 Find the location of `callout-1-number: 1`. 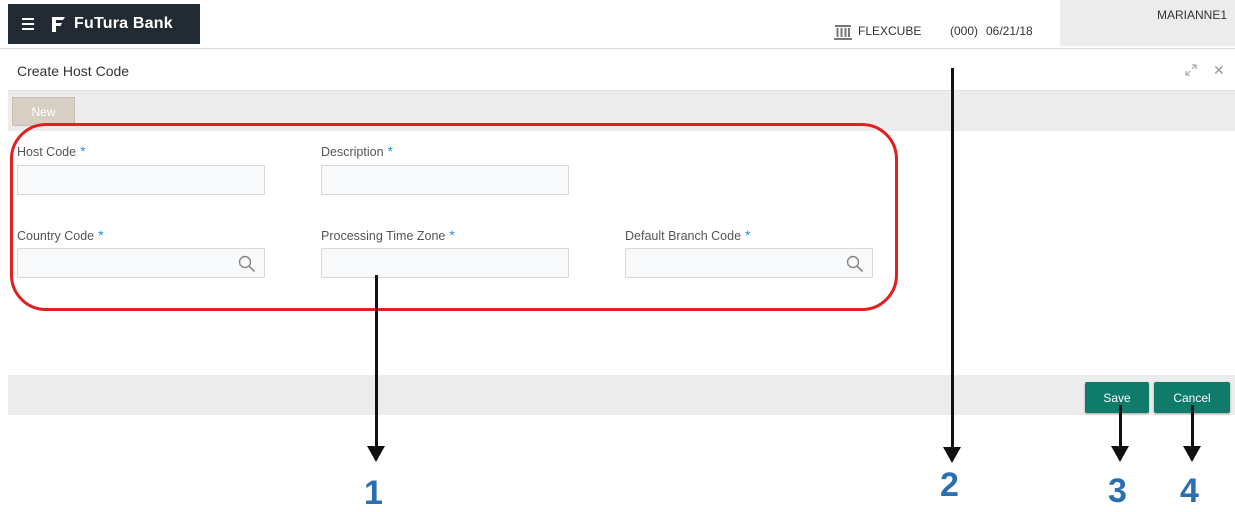

callout-1-number: 1 is located at coordinates (373, 493).